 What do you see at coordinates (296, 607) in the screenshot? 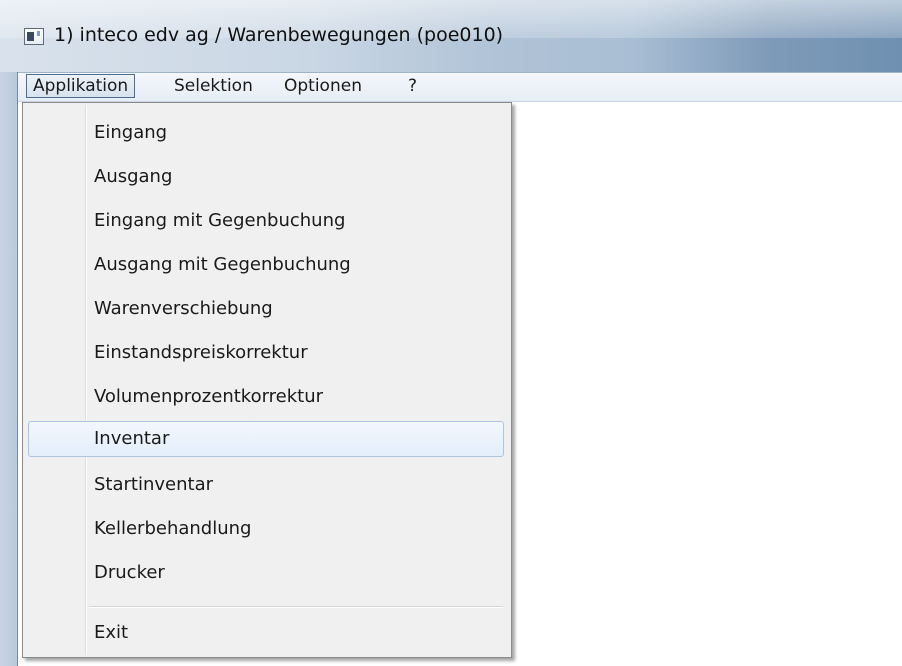
I see `menu-separator-highlight` at bounding box center [296, 607].